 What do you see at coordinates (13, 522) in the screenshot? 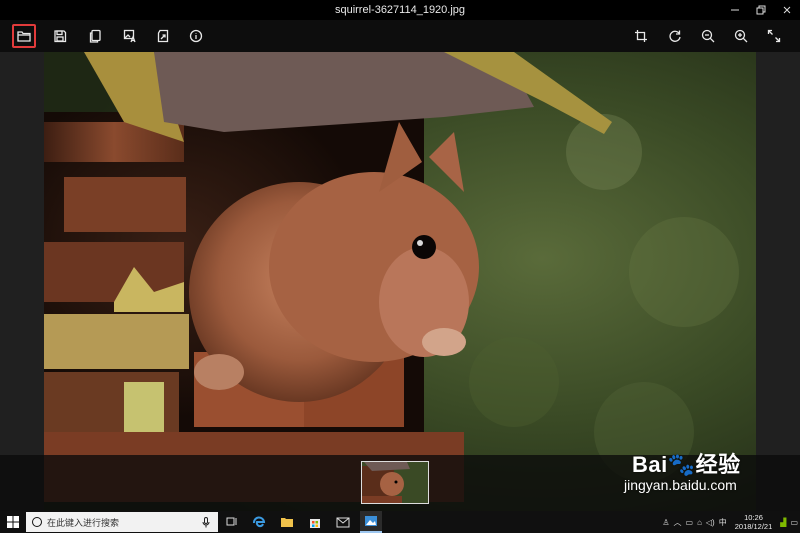
I see `start-icon` at bounding box center [13, 522].